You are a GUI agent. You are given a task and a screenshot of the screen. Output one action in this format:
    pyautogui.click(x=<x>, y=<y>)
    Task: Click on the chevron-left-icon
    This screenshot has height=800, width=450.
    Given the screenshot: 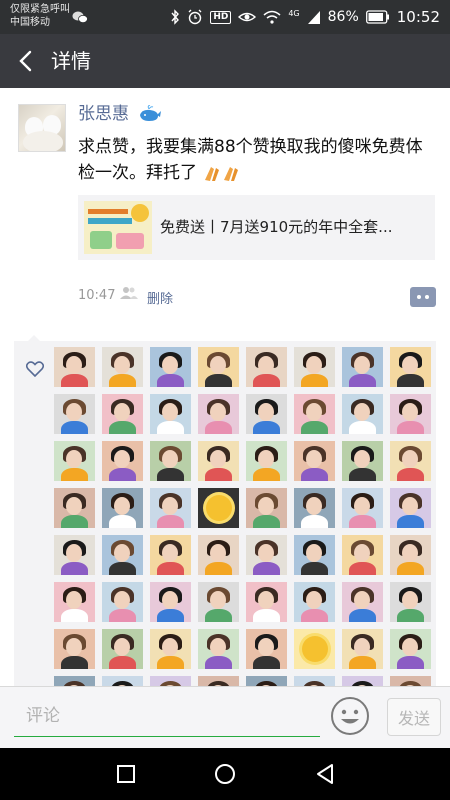 What is the action you would take?
    pyautogui.click(x=25, y=61)
    